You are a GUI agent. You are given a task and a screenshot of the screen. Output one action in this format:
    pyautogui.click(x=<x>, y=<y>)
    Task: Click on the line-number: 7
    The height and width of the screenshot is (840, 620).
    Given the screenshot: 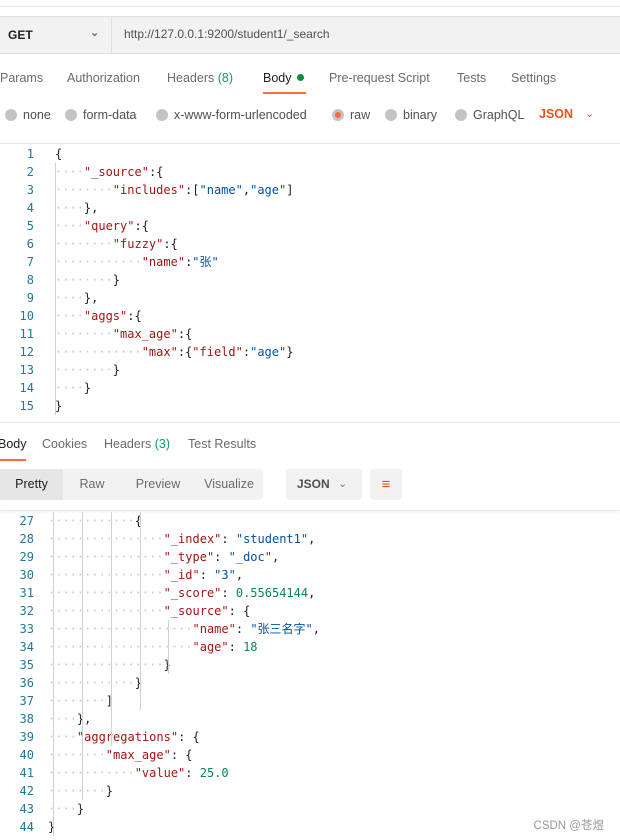 What is the action you would take?
    pyautogui.click(x=30, y=262)
    